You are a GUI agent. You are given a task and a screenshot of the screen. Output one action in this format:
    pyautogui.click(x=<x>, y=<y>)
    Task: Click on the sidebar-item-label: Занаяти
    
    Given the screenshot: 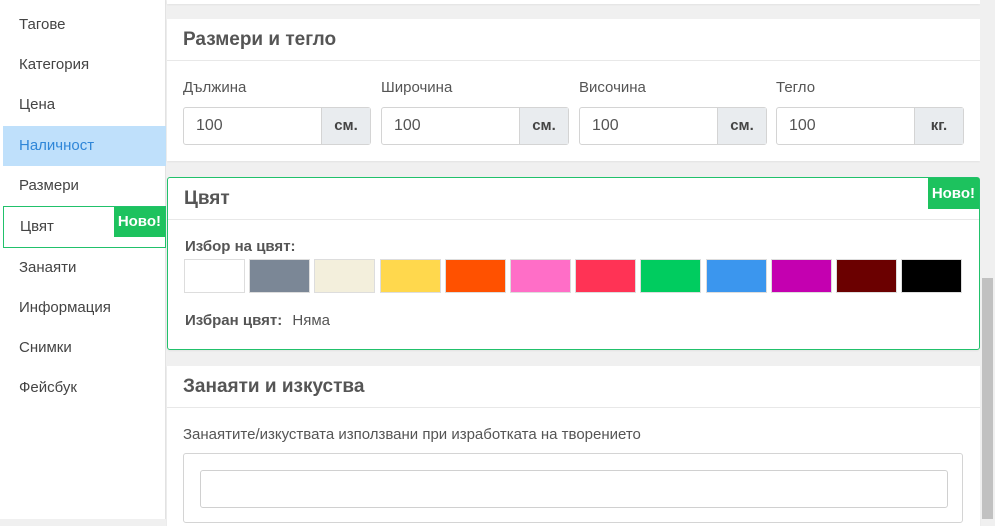 What is the action you would take?
    pyautogui.click(x=48, y=267)
    